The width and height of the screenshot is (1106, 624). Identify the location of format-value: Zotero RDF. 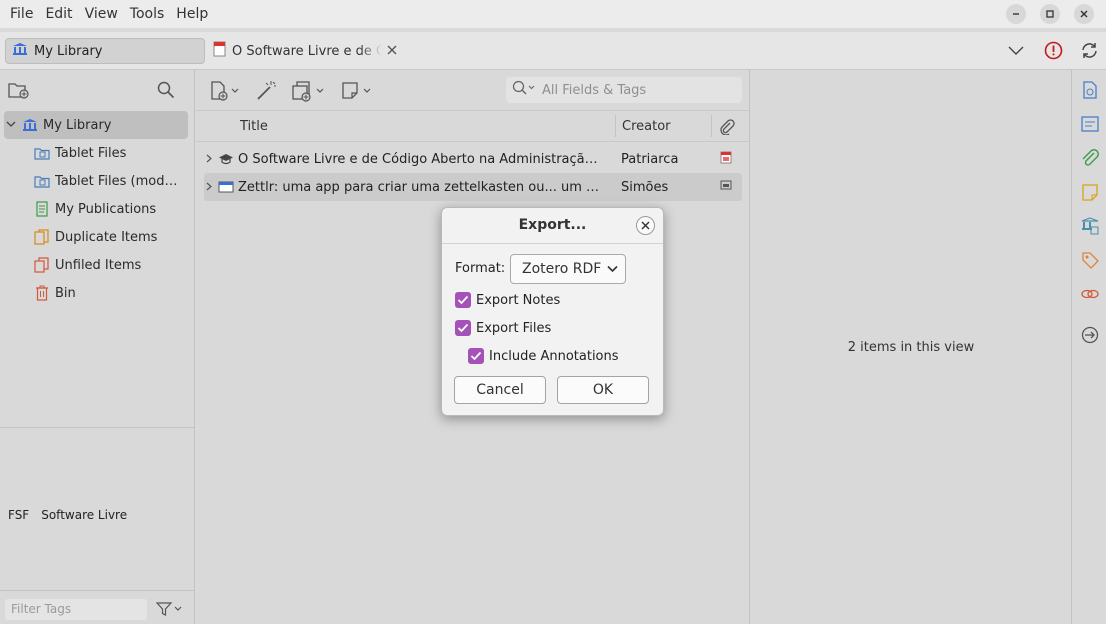
(562, 269).